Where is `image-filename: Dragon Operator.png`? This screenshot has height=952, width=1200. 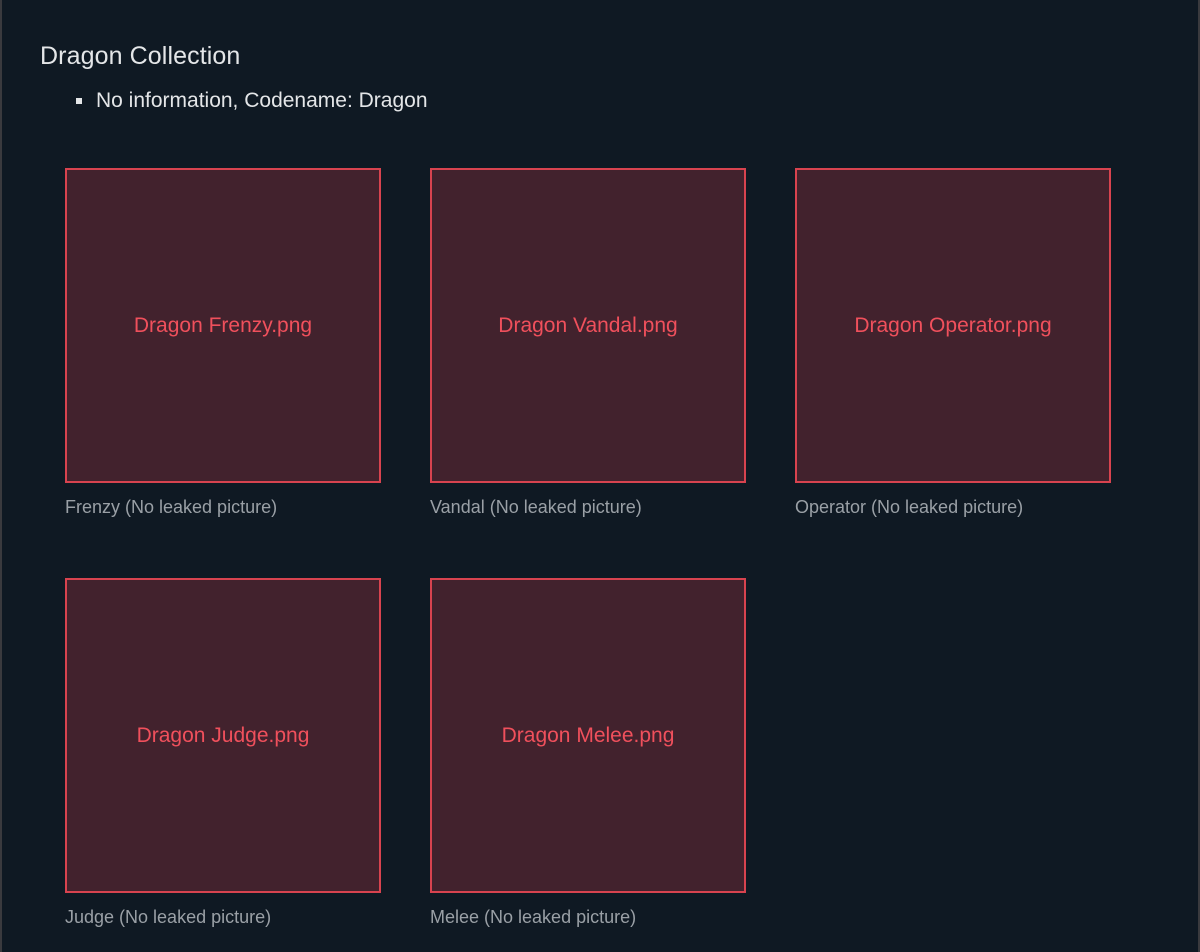
image-filename: Dragon Operator.png is located at coordinates (953, 325).